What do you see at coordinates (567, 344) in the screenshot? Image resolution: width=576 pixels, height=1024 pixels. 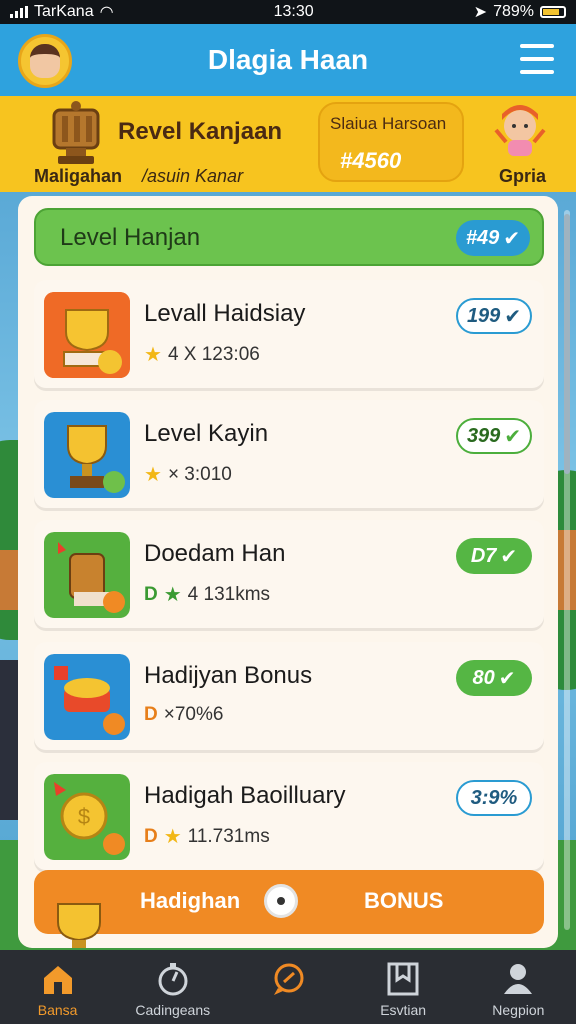 I see `scrollbar-thumb` at bounding box center [567, 344].